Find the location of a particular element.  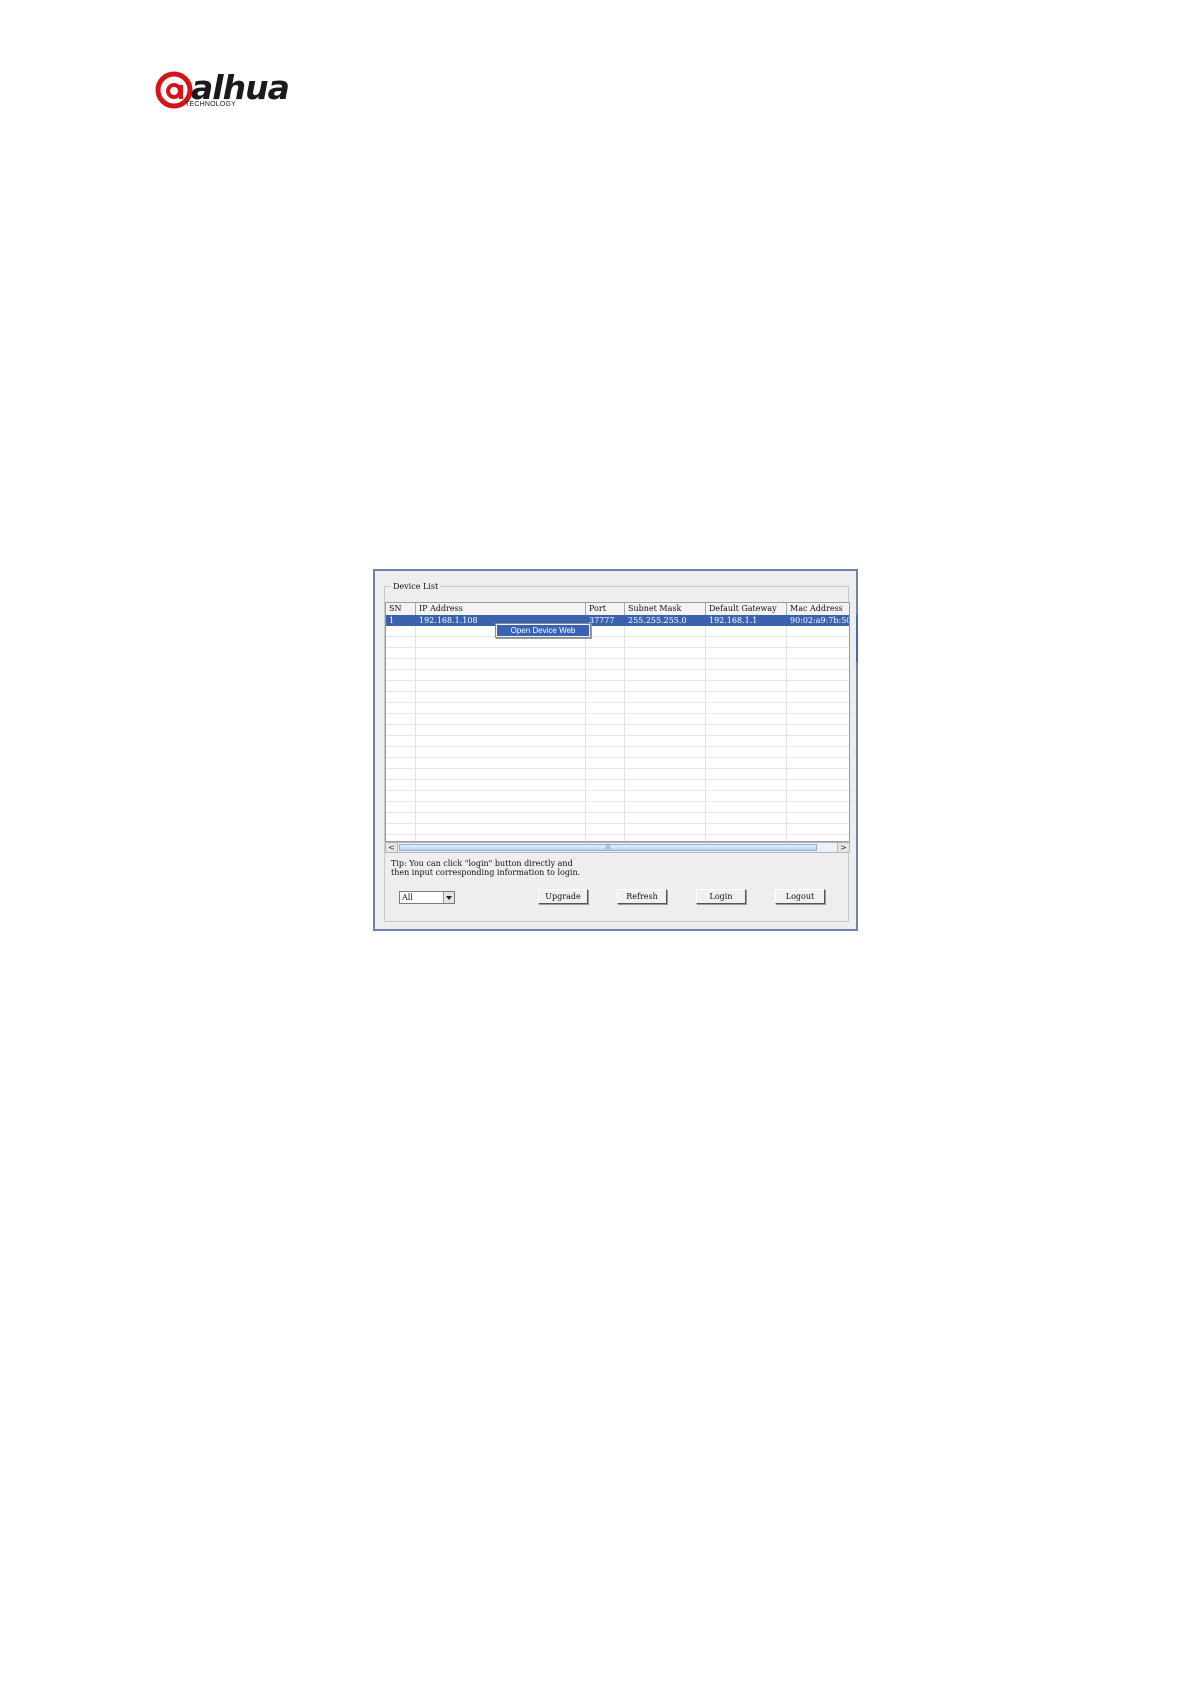

column-header-port: Port is located at coordinates (605, 609).